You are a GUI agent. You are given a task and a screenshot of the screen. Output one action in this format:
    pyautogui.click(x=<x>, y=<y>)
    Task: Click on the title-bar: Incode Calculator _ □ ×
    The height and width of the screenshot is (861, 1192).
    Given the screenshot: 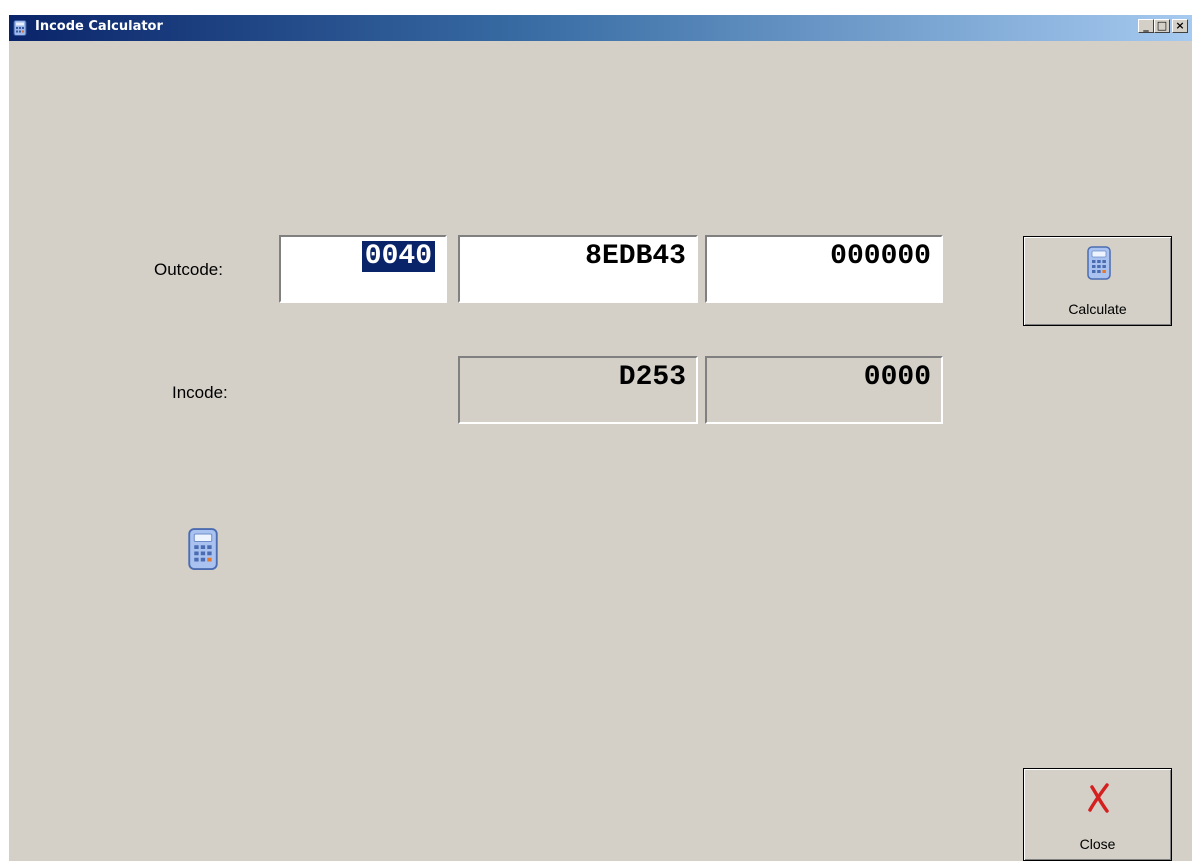 What is the action you would take?
    pyautogui.click(x=600, y=28)
    